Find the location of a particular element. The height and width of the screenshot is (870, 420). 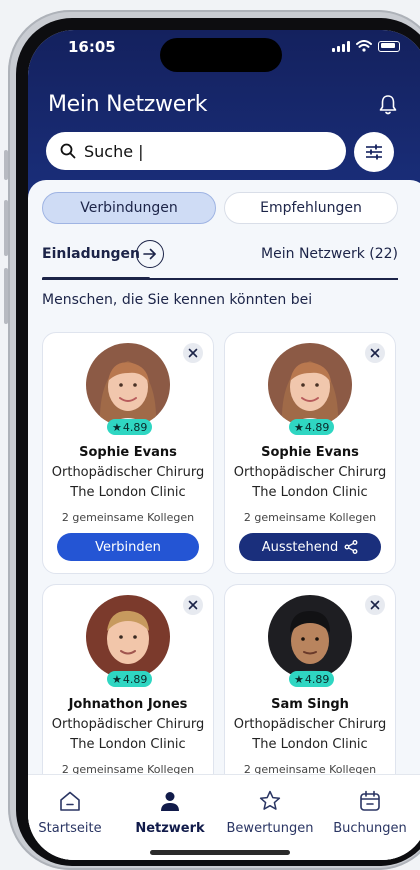

status-time: 16:05 is located at coordinates (92, 47).